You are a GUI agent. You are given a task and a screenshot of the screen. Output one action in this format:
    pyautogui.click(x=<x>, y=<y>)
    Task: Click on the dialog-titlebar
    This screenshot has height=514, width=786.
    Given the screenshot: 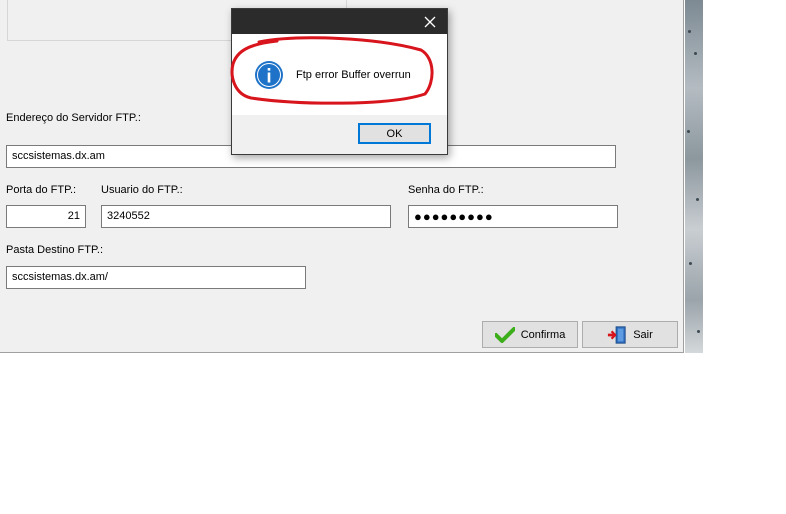 What is the action you would take?
    pyautogui.click(x=339, y=21)
    